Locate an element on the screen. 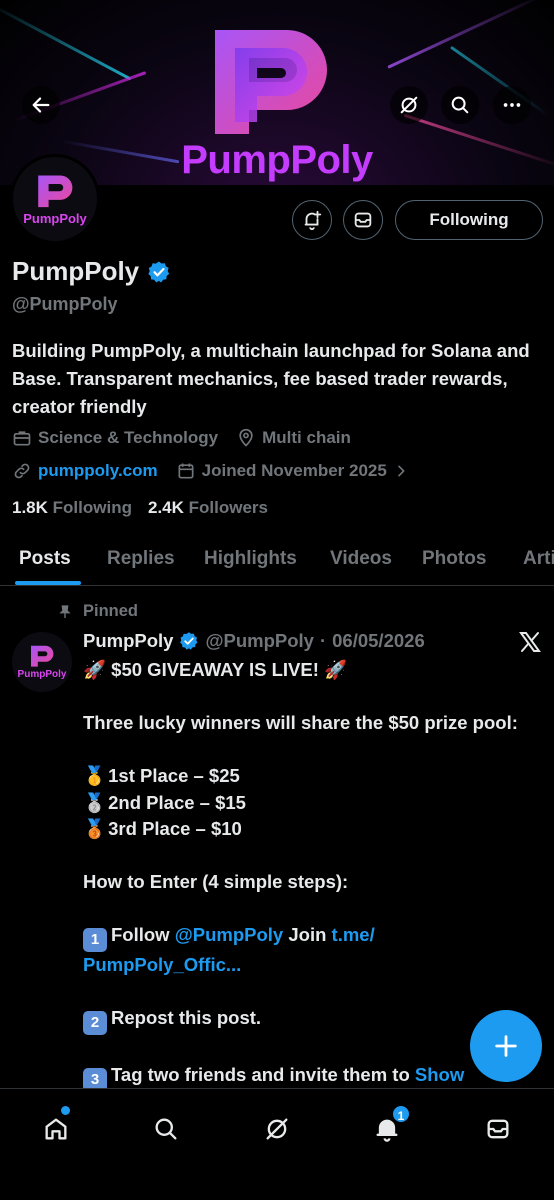 The width and height of the screenshot is (554, 1200). step-1-text: Follow is located at coordinates (140, 934).